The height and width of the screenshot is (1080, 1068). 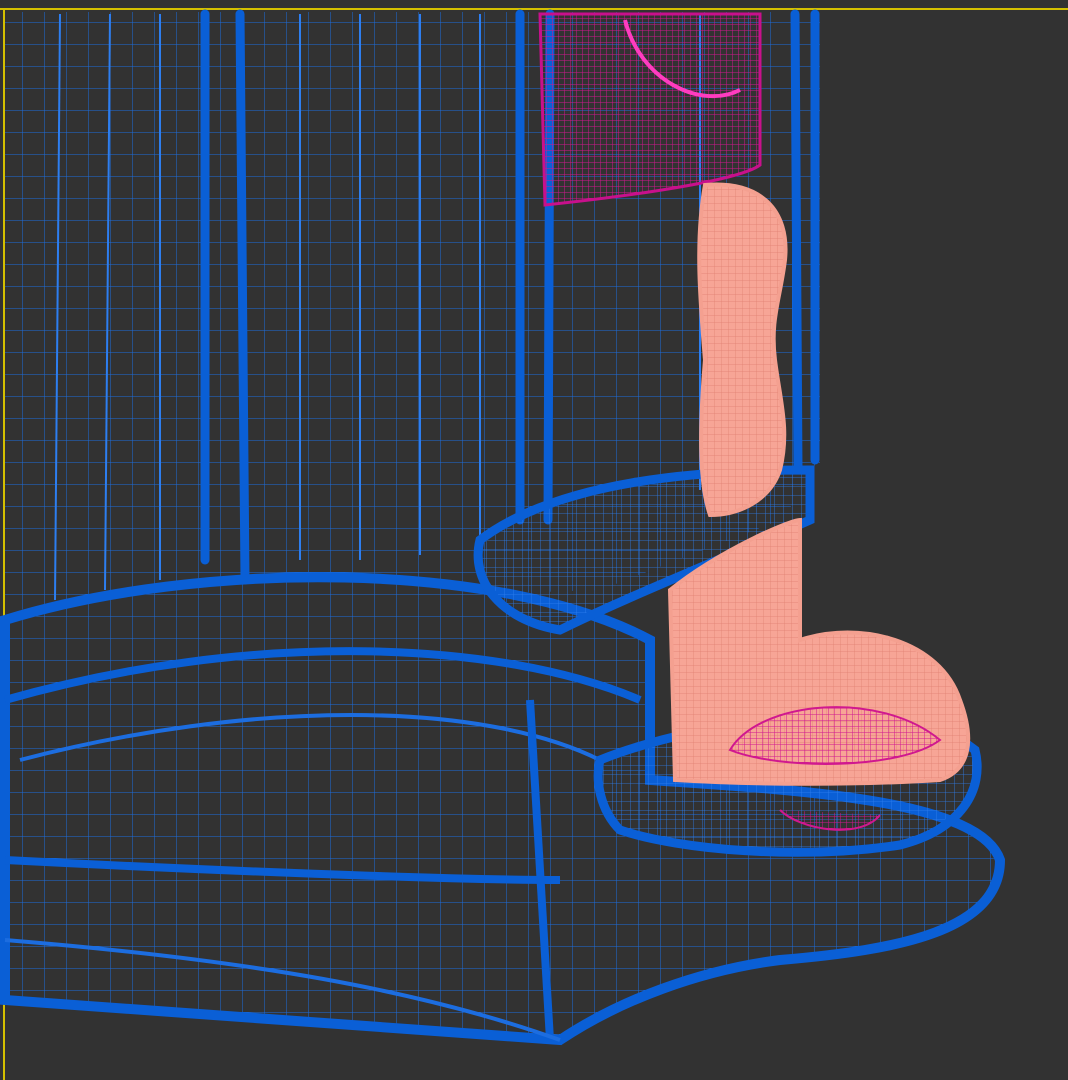 What do you see at coordinates (742, 350) in the screenshot?
I see `spout-handle` at bounding box center [742, 350].